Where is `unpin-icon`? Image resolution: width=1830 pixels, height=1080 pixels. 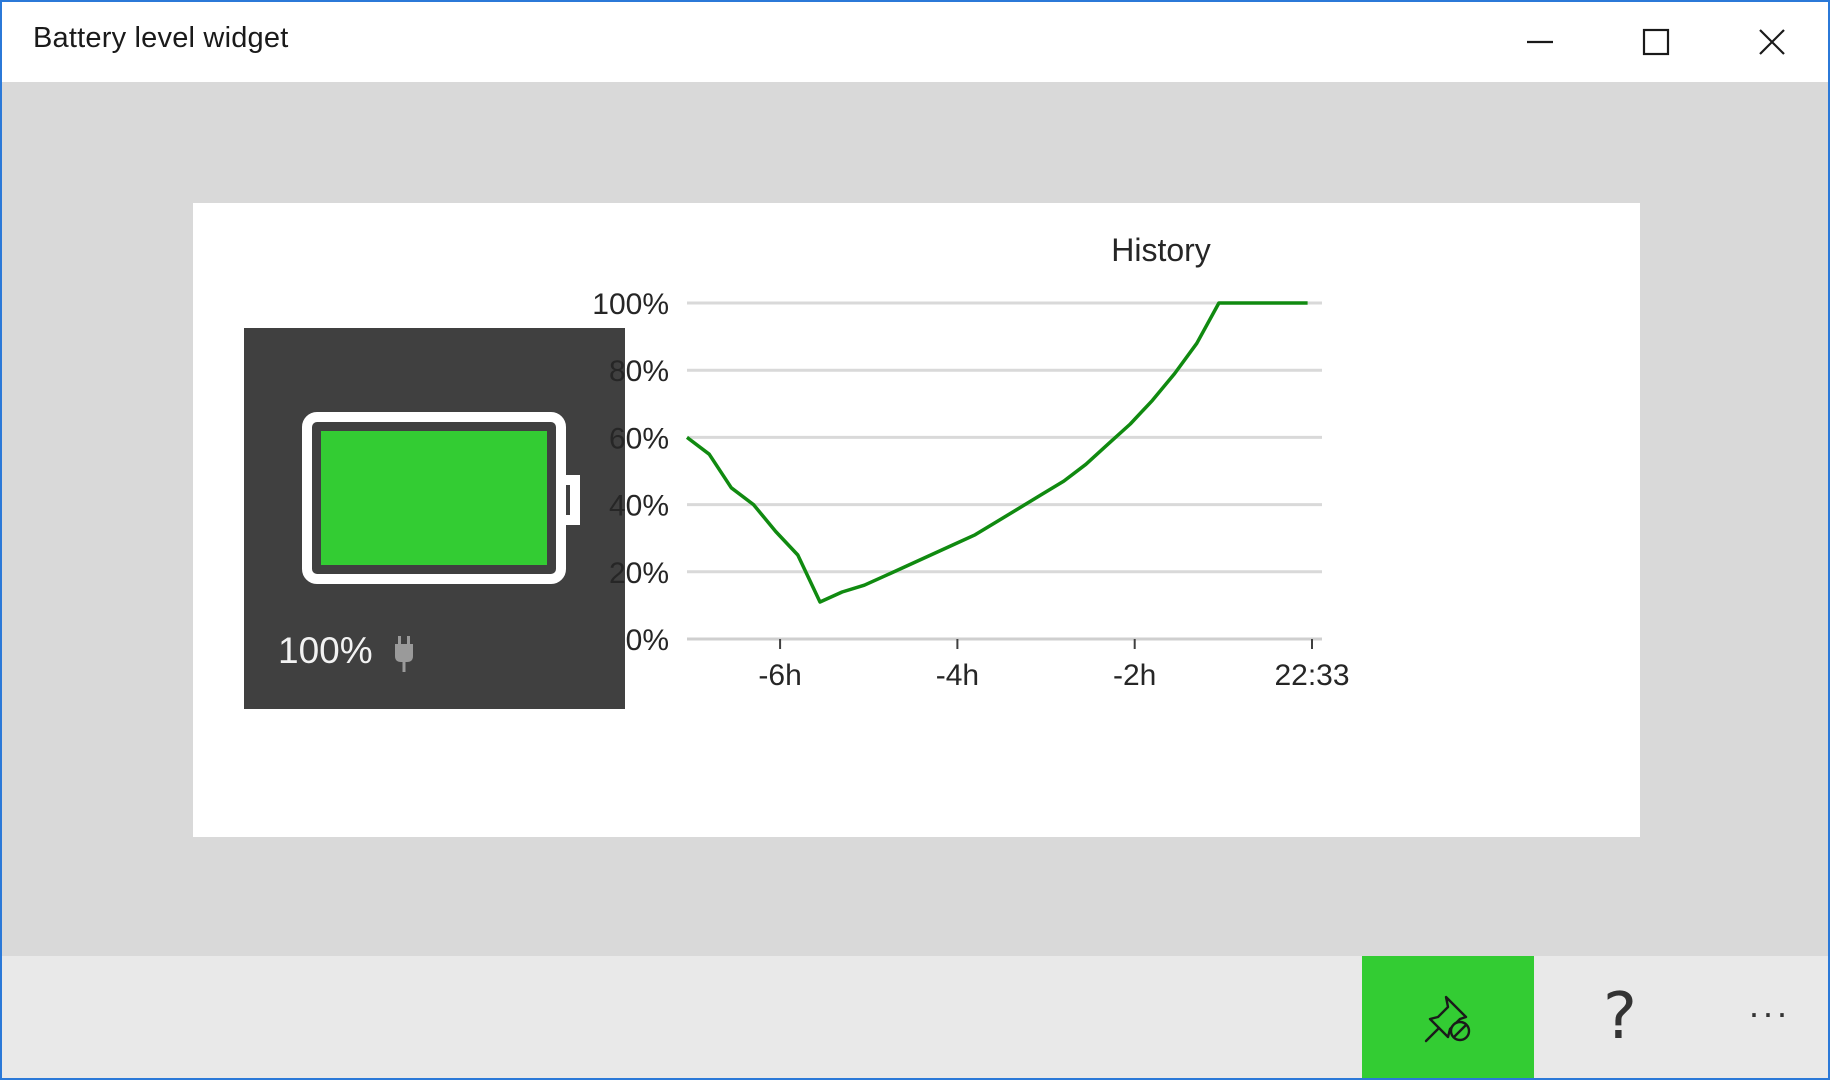
unpin-icon is located at coordinates (1447, 1019).